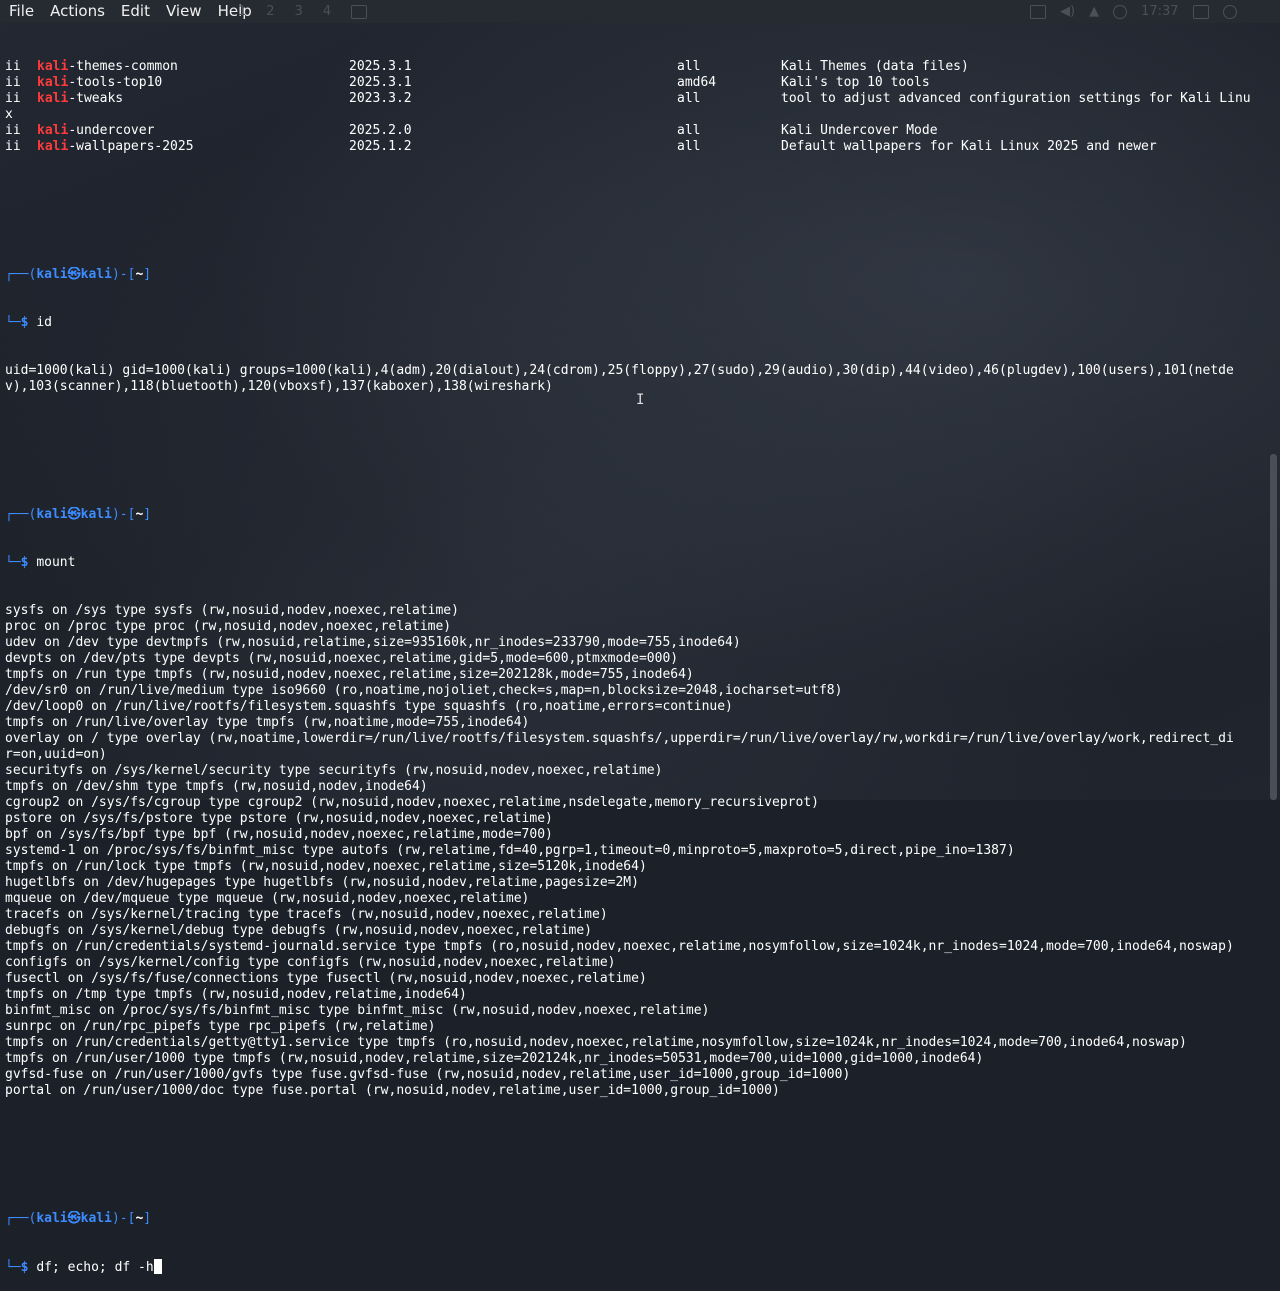 The image size is (1280, 1291). I want to click on menu-edit: Edit, so click(134, 11).